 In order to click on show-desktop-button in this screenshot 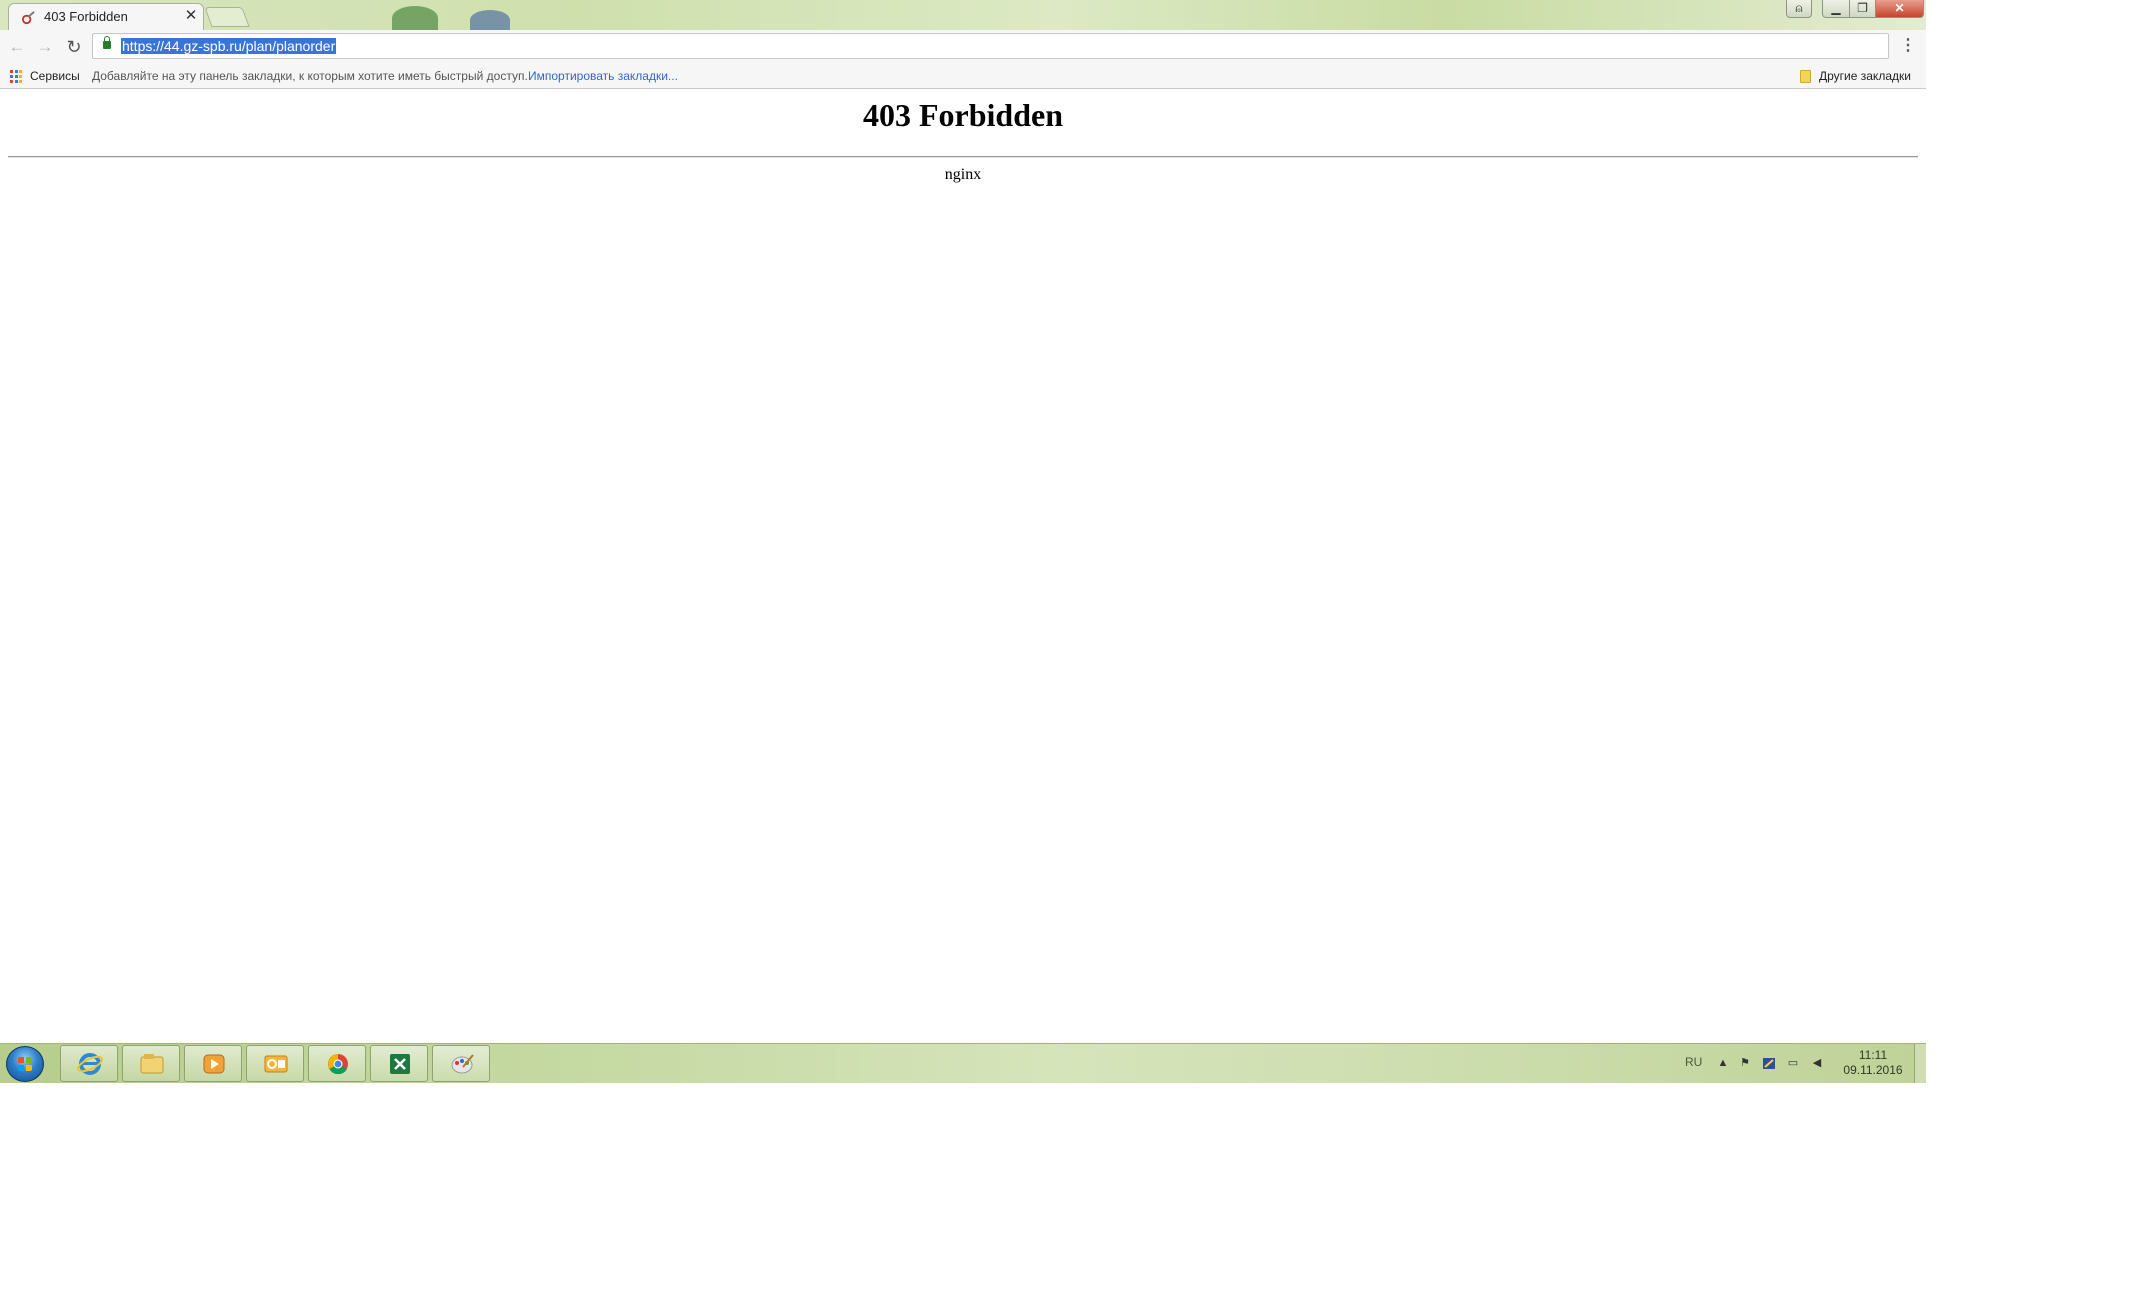, I will do `click(1920, 1063)`.